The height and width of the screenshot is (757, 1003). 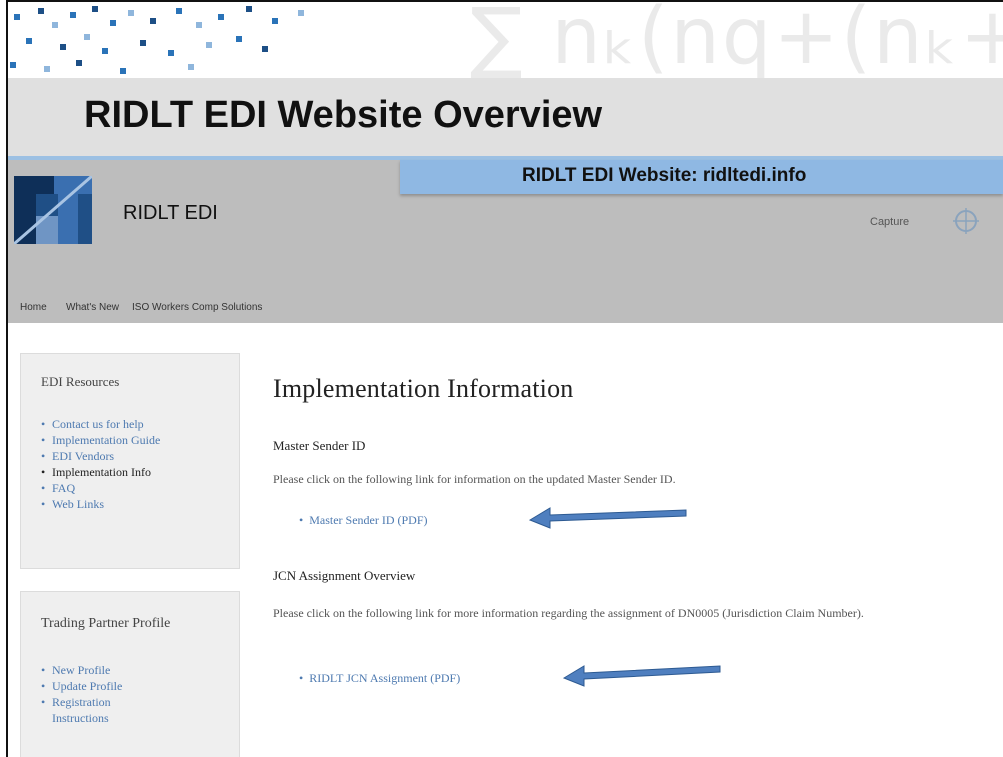 What do you see at coordinates (363, 520) in the screenshot?
I see `master-sender-pdf-link: • Master Sender ID (PDF)` at bounding box center [363, 520].